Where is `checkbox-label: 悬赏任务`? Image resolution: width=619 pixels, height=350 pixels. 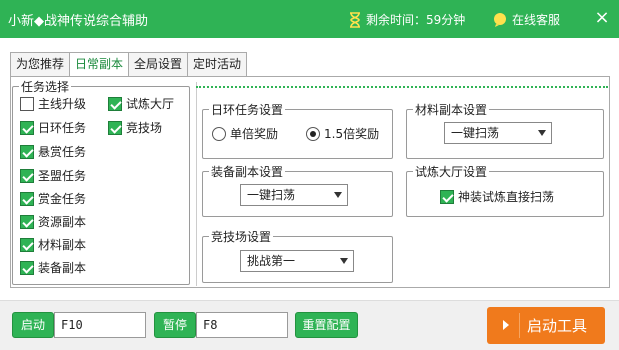 checkbox-label: 悬赏任务 is located at coordinates (62, 152).